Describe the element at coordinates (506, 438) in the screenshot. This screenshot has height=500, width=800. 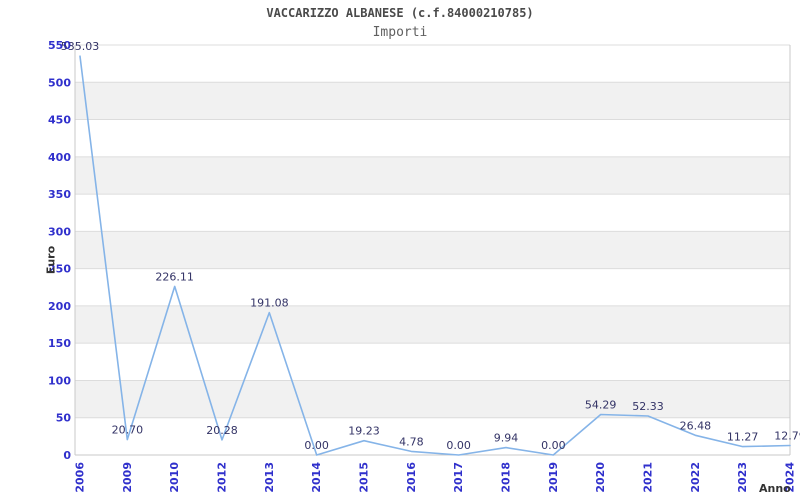
I see `data-point-label: 9.94` at that location.